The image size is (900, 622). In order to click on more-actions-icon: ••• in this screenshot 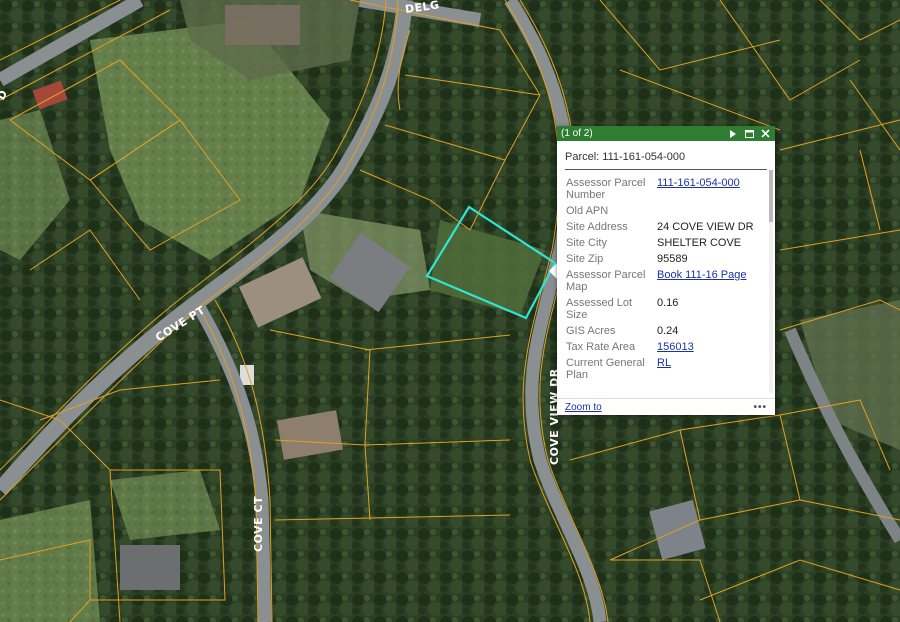, I will do `click(760, 407)`.